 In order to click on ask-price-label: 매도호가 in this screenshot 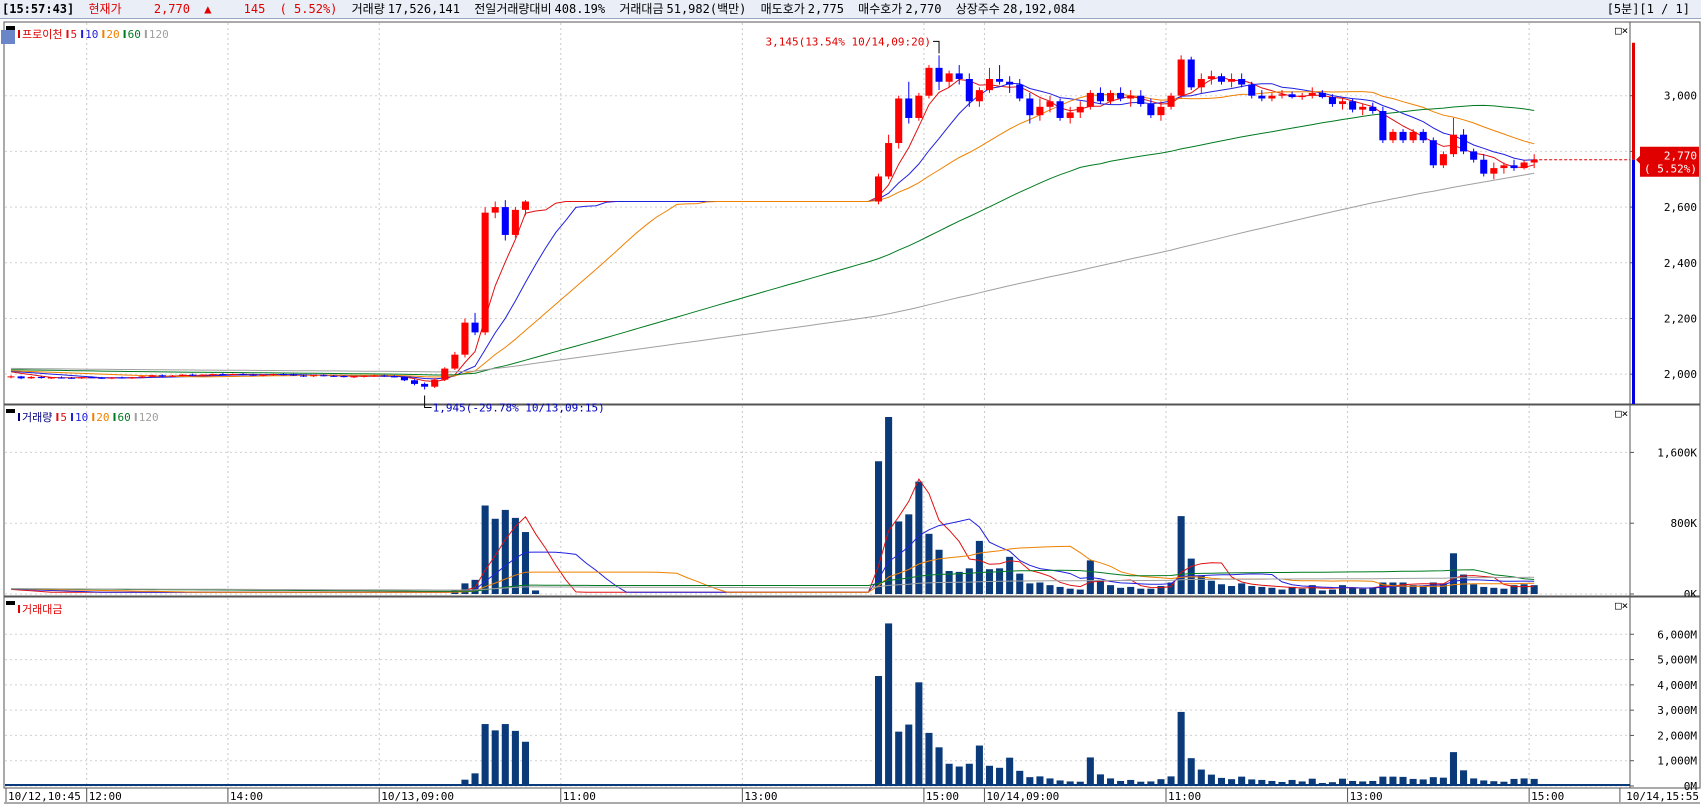, I will do `click(782, 9)`.